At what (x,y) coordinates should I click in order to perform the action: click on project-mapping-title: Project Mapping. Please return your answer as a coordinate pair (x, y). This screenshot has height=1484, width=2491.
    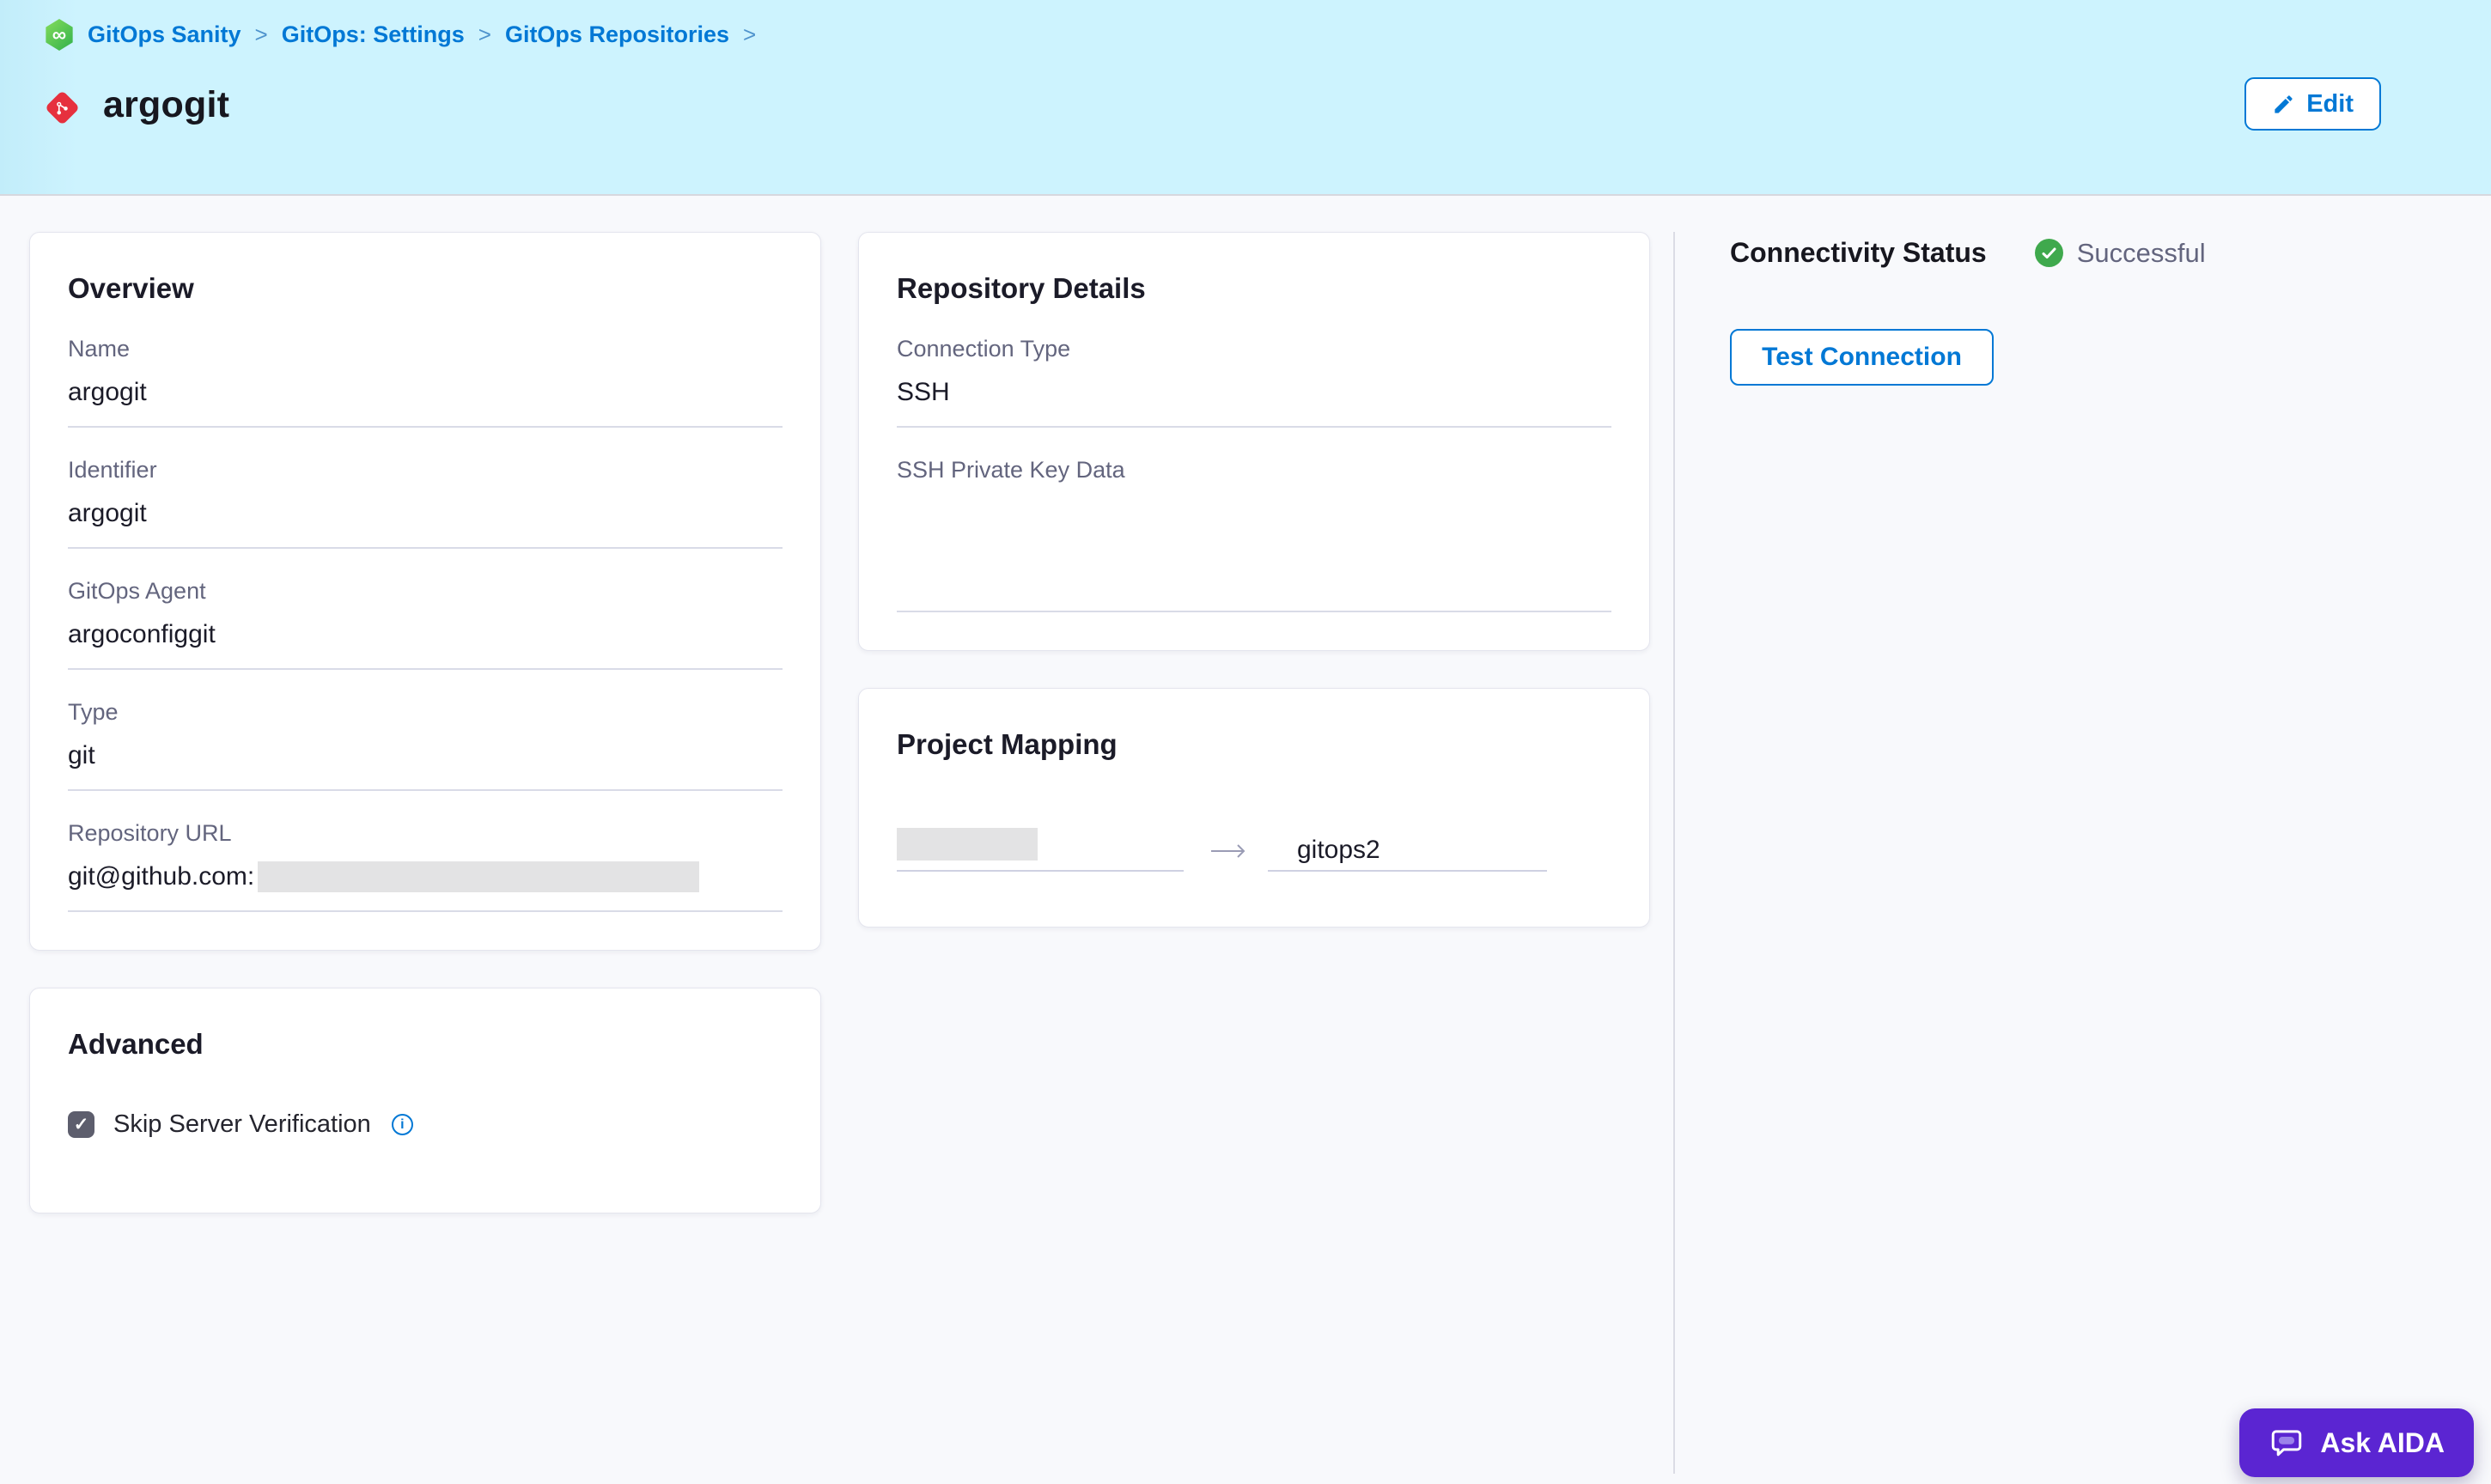
    Looking at the image, I should click on (1007, 744).